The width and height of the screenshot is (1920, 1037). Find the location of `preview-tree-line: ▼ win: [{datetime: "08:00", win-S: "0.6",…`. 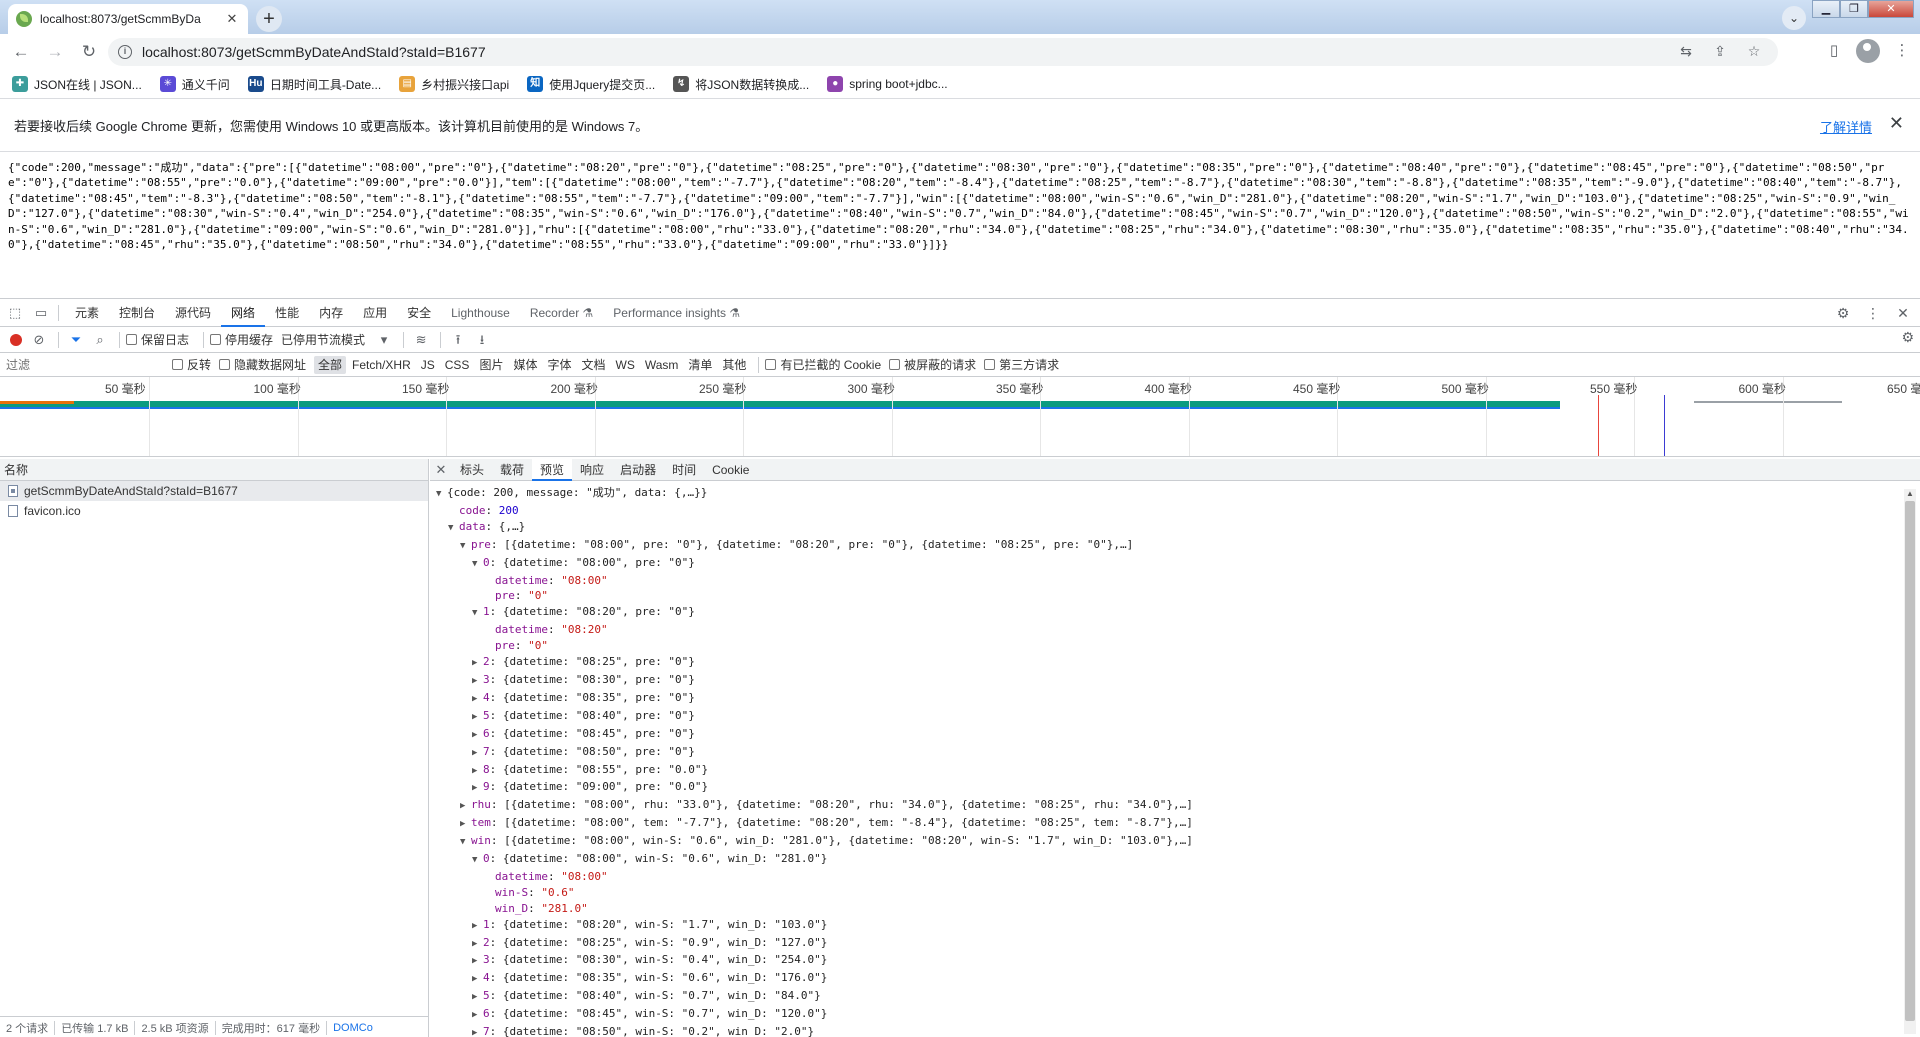

preview-tree-line: ▼ win: [{datetime: "08:00", win-S: "0.6",… is located at coordinates (1166, 842).